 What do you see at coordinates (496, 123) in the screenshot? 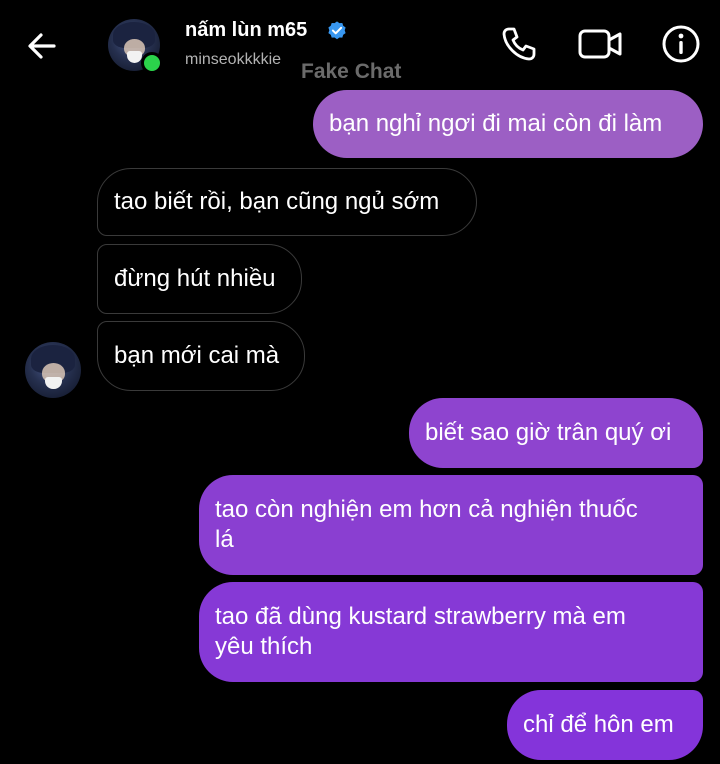
I see `message-text: bạn nghỉ ngơi đi mai còn đi làm` at bounding box center [496, 123].